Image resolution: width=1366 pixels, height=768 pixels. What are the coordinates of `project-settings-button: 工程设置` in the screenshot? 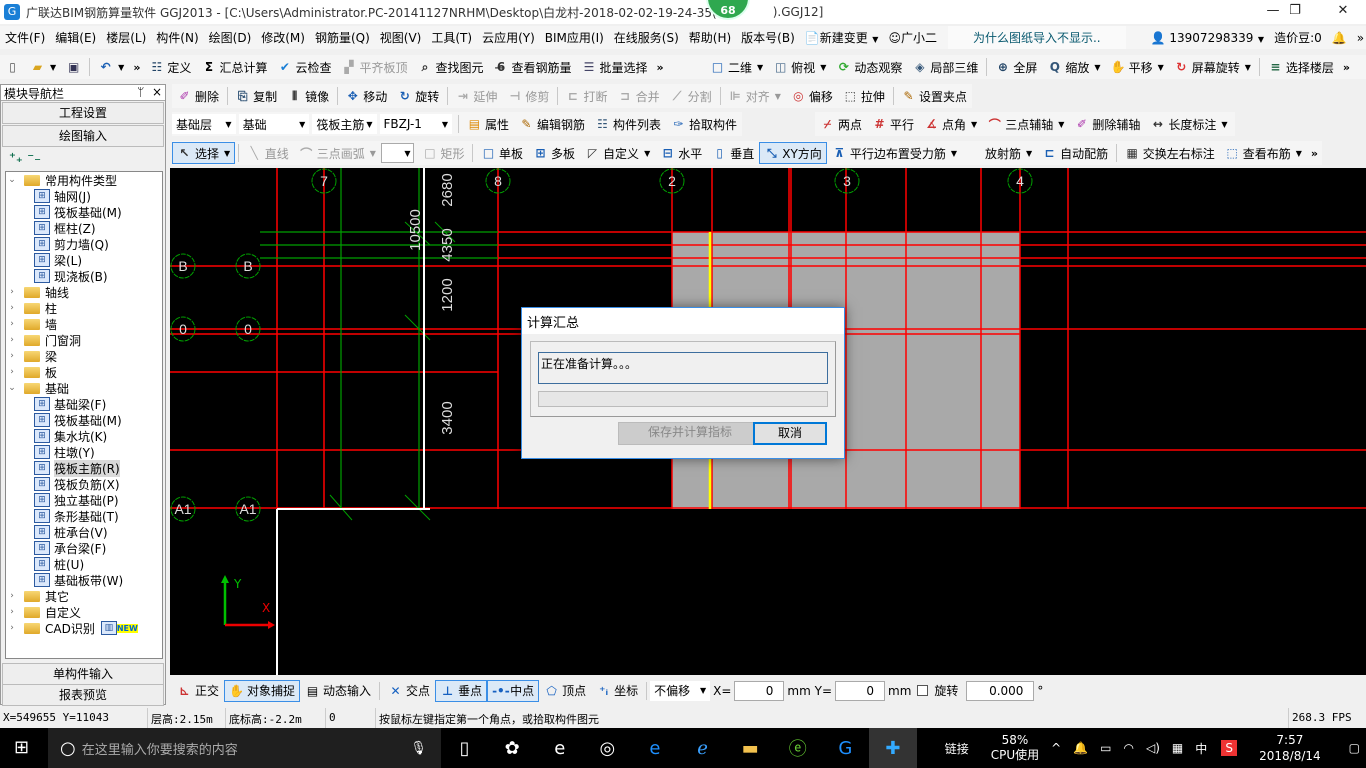 It's located at (83, 113).